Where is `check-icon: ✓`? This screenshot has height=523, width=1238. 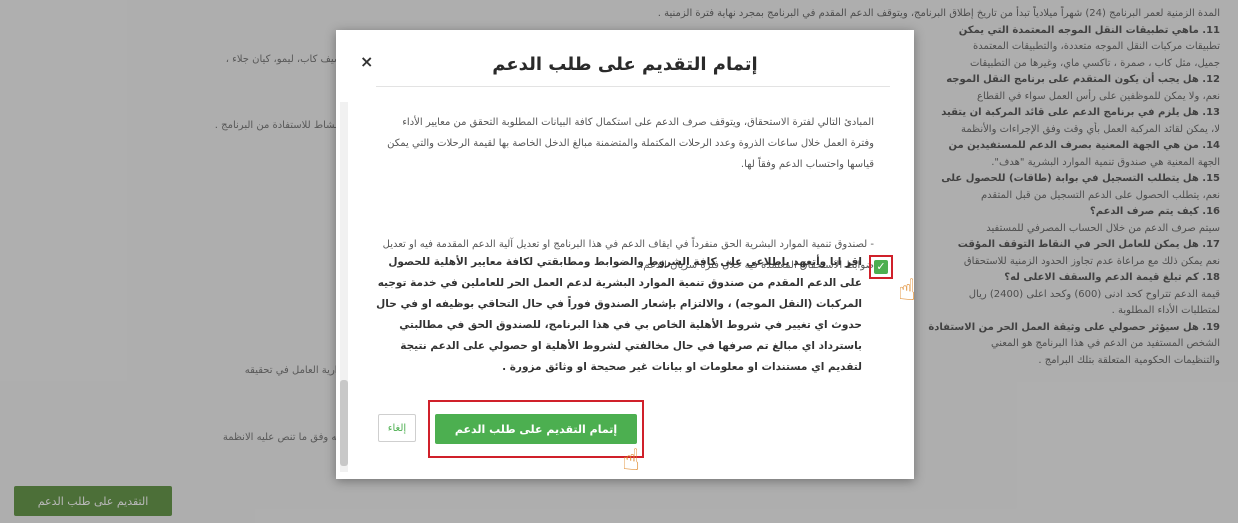
check-icon: ✓ is located at coordinates (881, 267).